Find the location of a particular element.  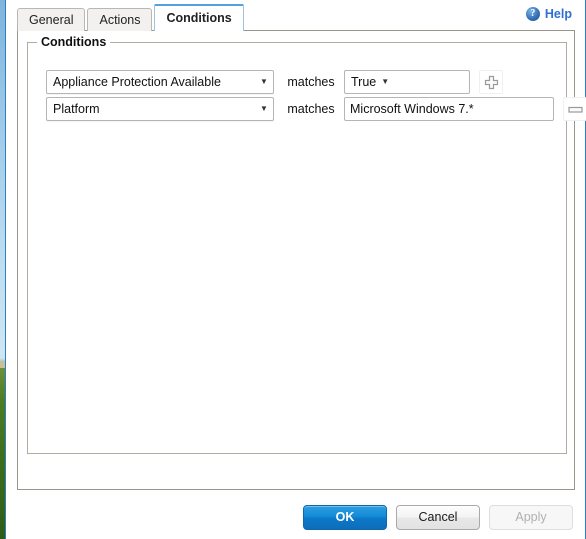

cancel-button: Cancel is located at coordinates (438, 517).